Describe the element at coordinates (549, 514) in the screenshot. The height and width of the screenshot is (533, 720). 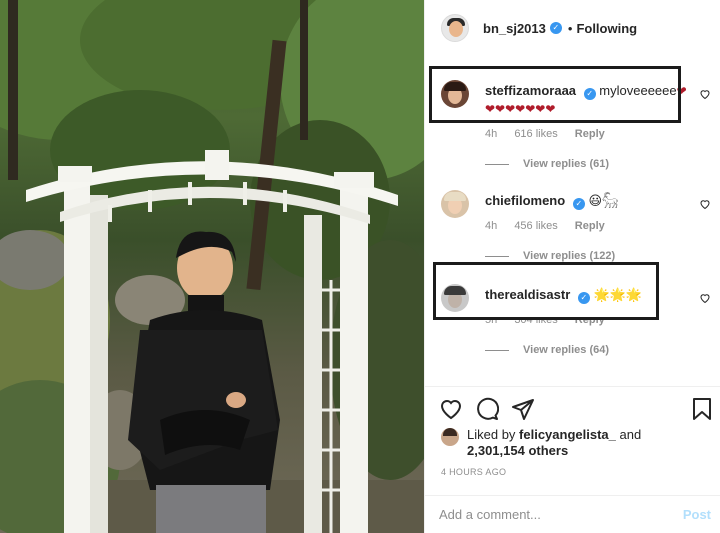
I see `comment-input` at that location.